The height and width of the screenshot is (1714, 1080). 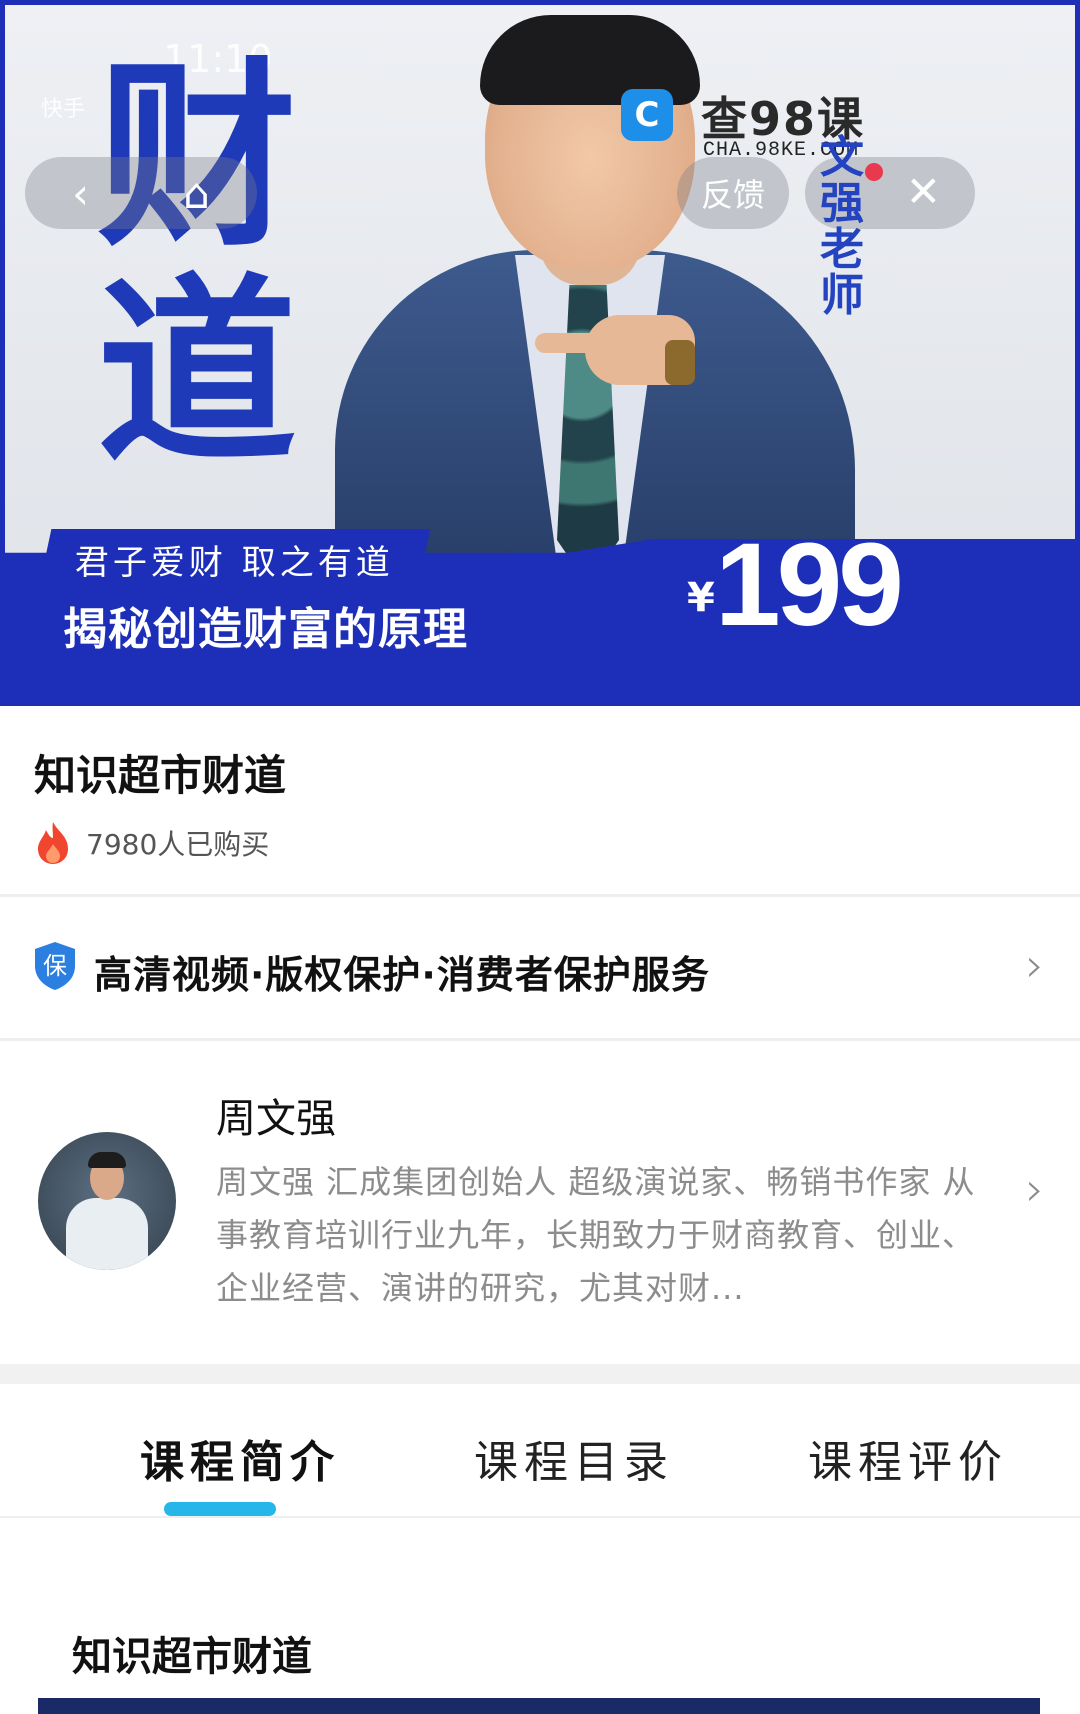 I want to click on service-text: 高清视频·版权保护·消费者保护服务, so click(x=402, y=975).